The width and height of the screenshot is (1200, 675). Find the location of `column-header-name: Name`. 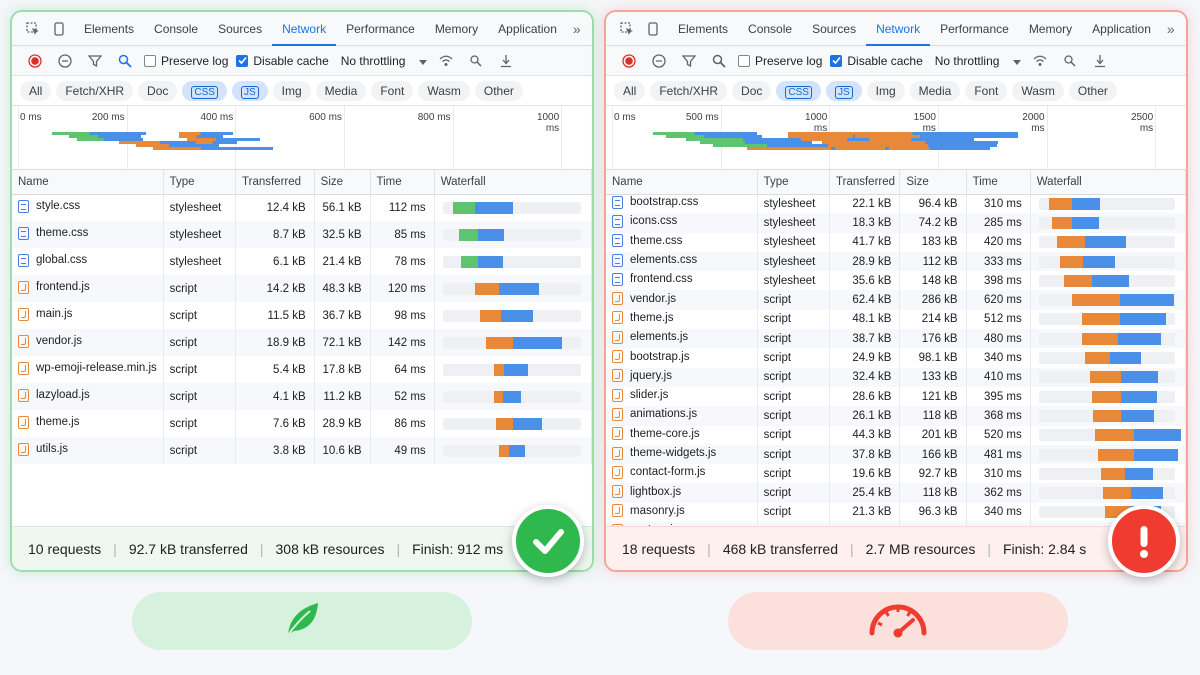

column-header-name: Name is located at coordinates (682, 182).